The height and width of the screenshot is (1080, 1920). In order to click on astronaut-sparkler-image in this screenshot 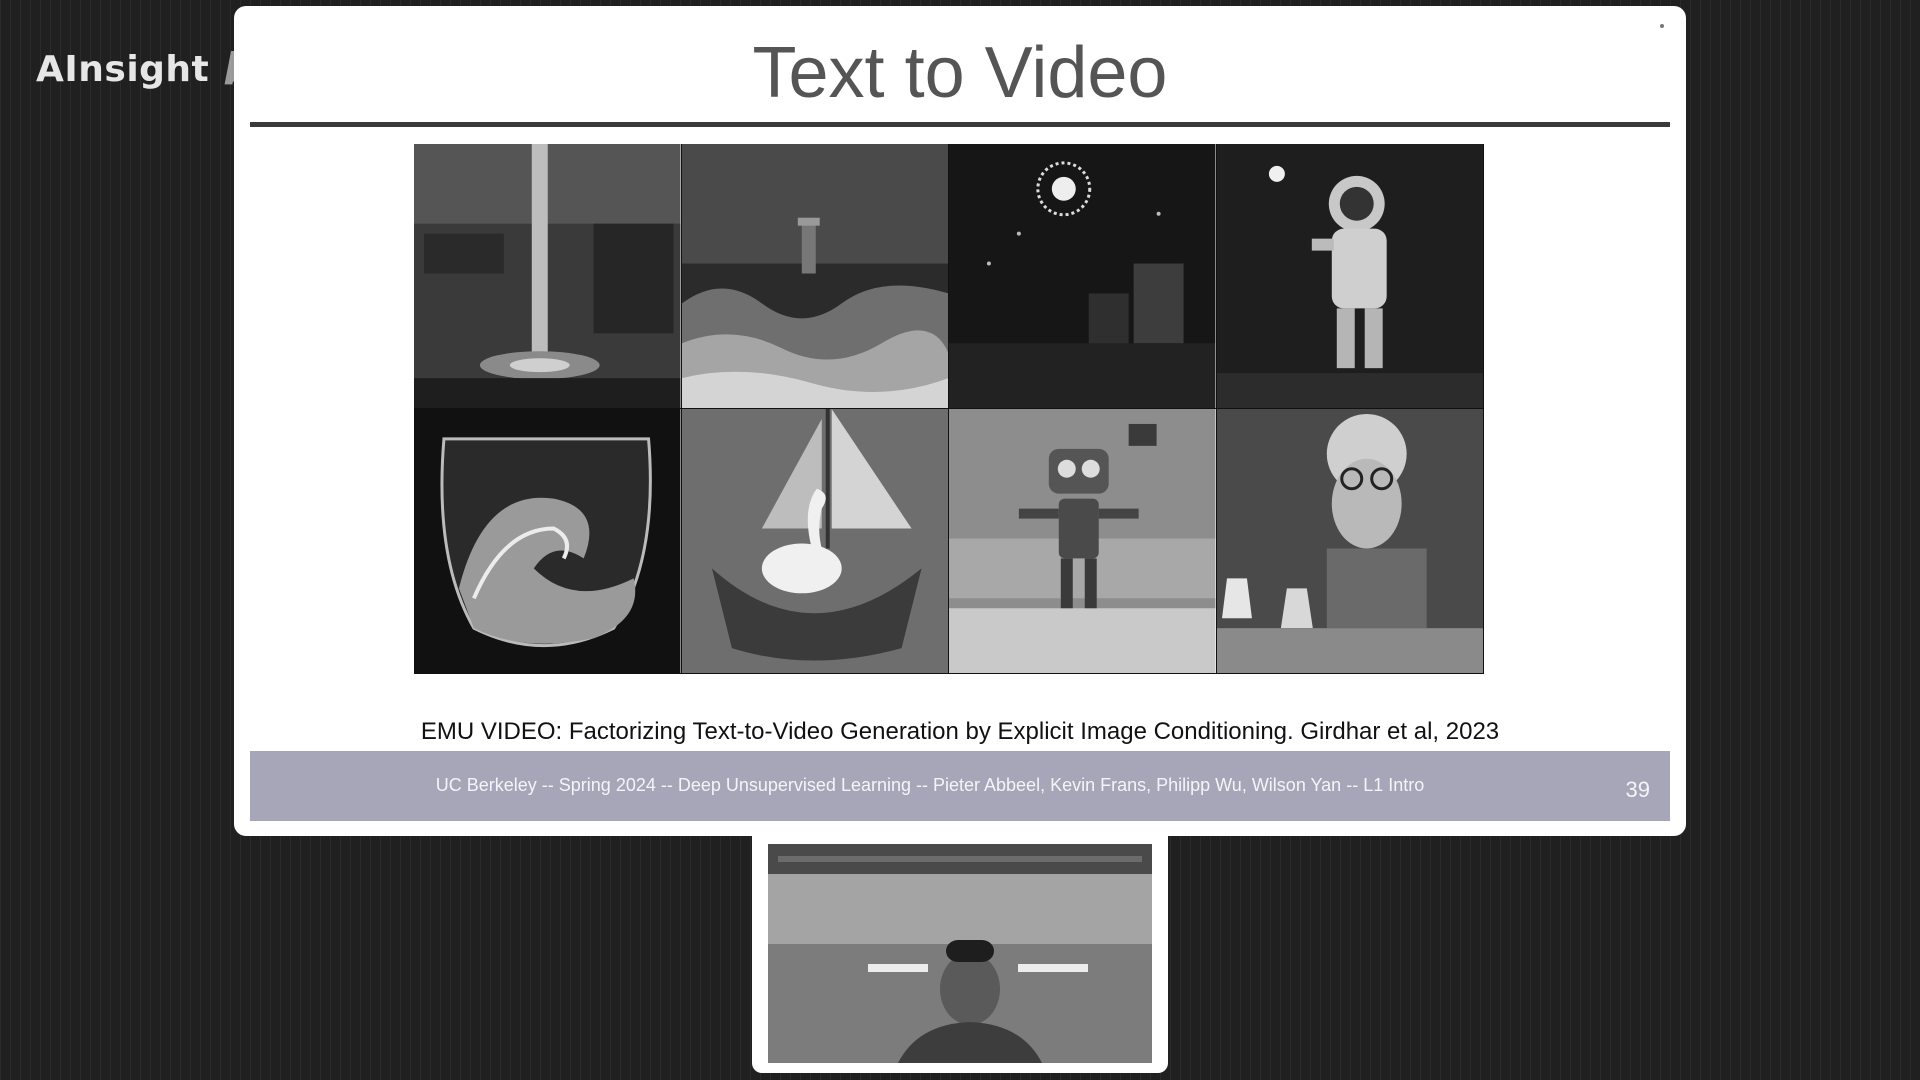, I will do `click(1350, 276)`.